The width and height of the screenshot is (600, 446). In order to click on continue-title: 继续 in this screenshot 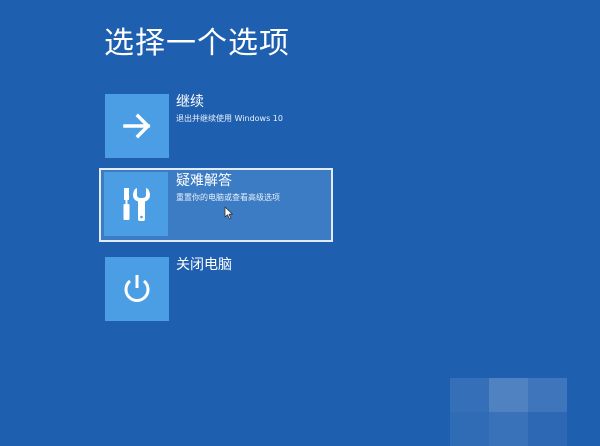, I will do `click(190, 102)`.